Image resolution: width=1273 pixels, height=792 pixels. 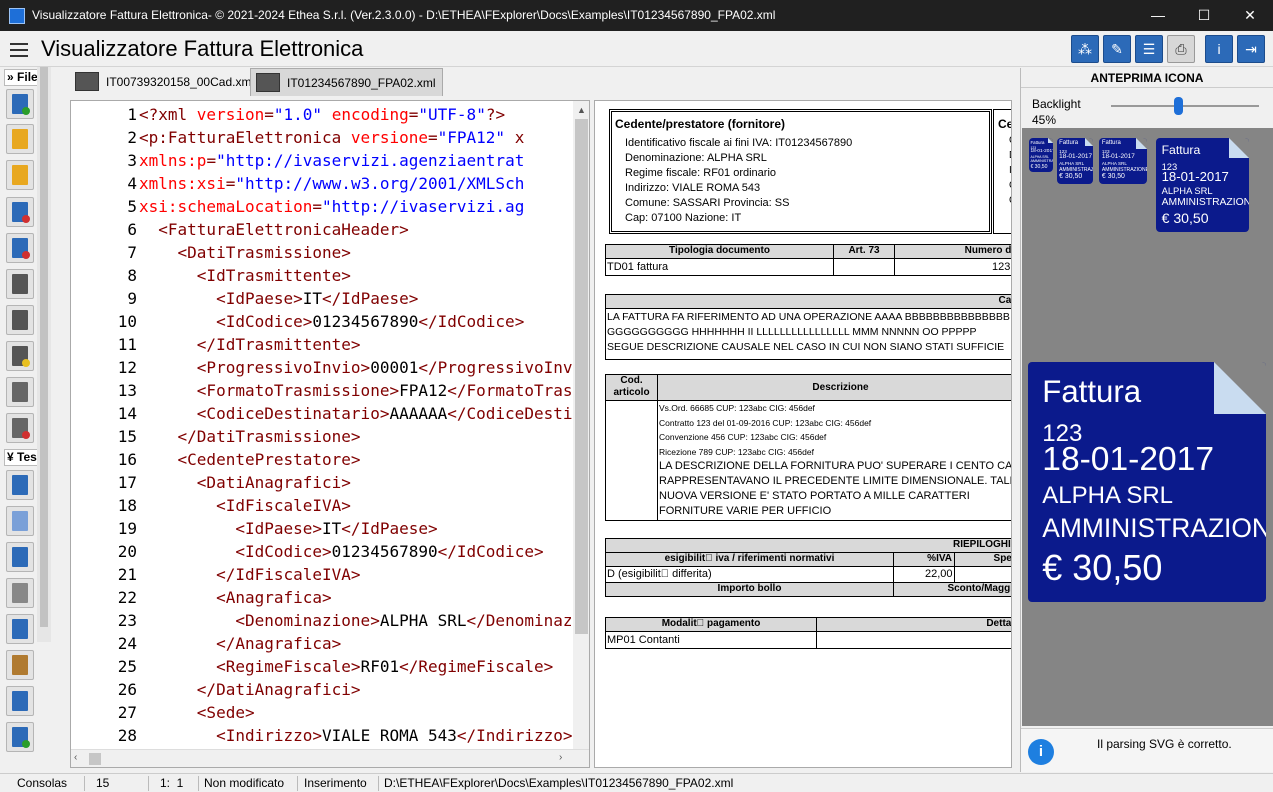 What do you see at coordinates (1239, 148) in the screenshot?
I see `page-fold-icon` at bounding box center [1239, 148].